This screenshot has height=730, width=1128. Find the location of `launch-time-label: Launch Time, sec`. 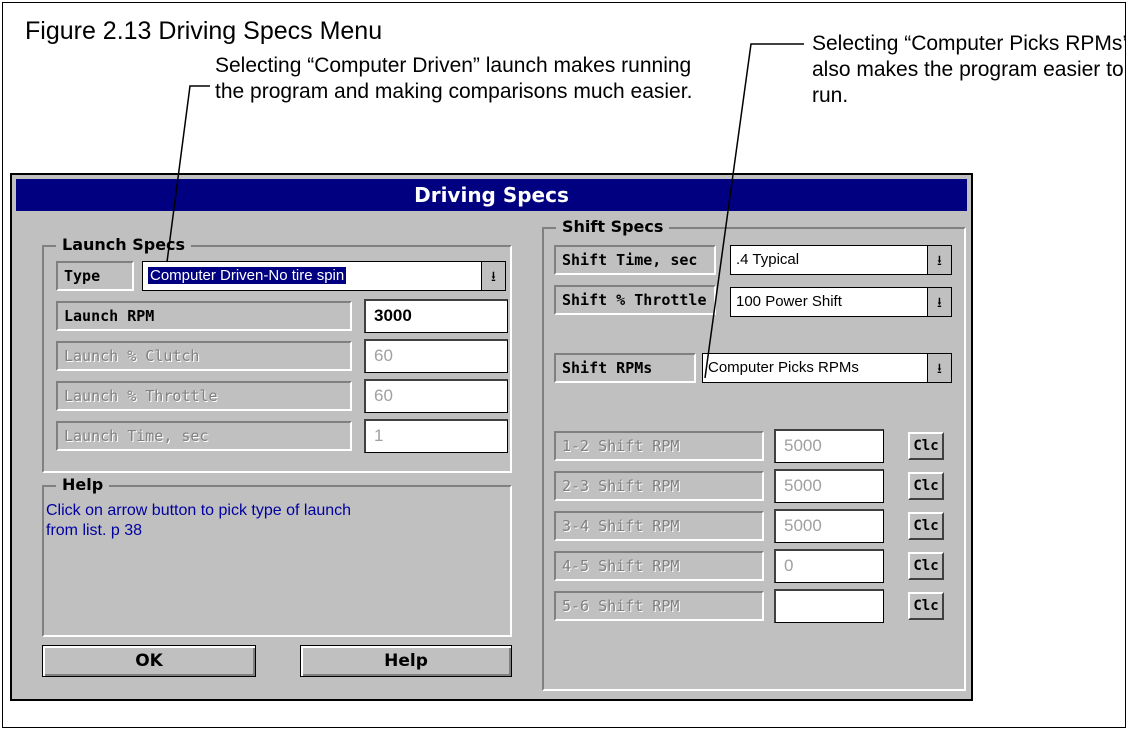

launch-time-label: Launch Time, sec is located at coordinates (204, 436).